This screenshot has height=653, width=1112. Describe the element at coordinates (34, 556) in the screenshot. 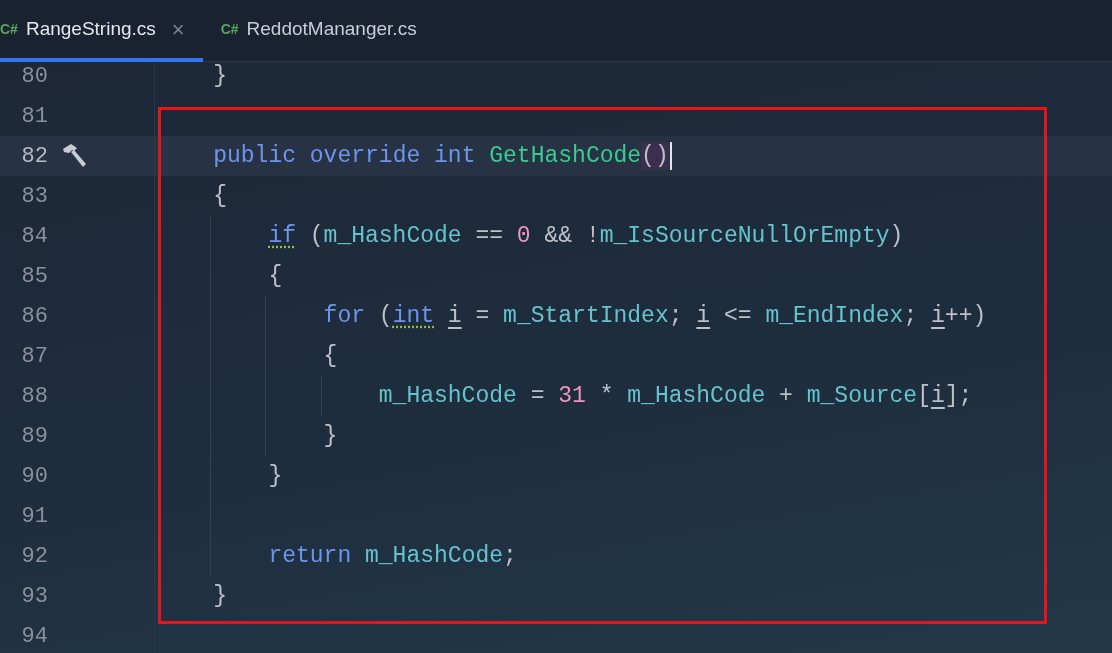

I see `line-number: 92` at that location.